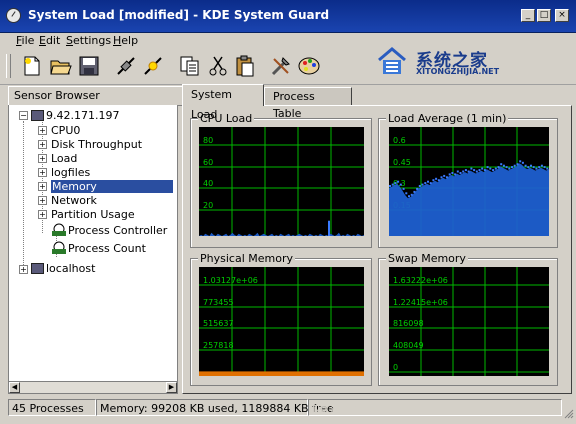  I want to click on sensor-browser-header: Sensor Browser, so click(95, 96).